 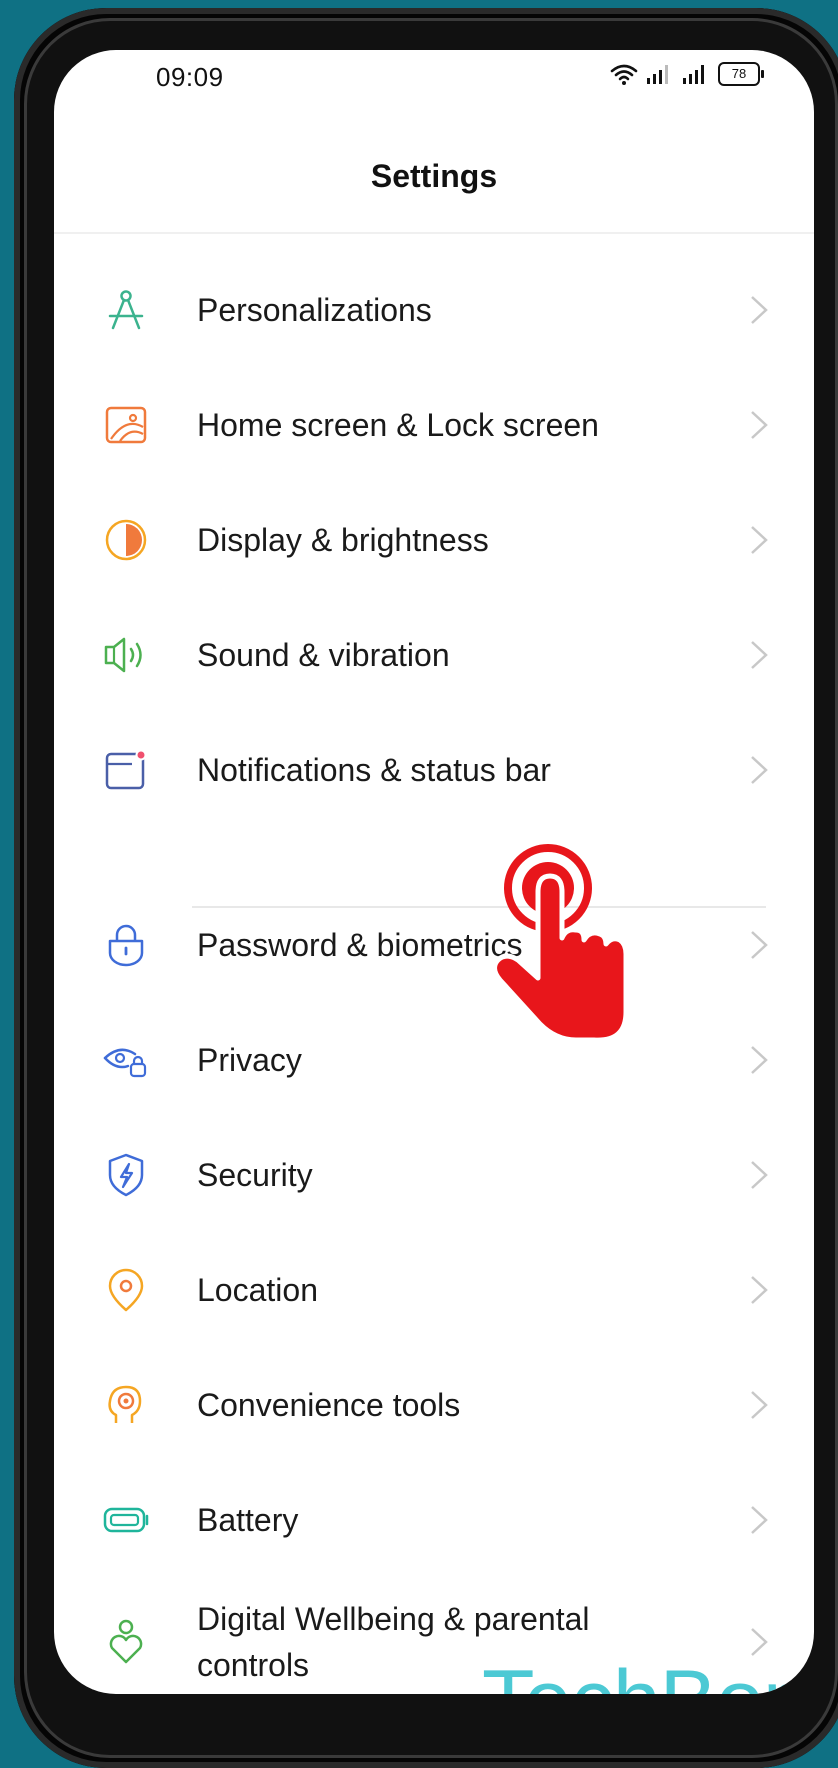 I want to click on watermark: TechBone, so click(x=648, y=1676).